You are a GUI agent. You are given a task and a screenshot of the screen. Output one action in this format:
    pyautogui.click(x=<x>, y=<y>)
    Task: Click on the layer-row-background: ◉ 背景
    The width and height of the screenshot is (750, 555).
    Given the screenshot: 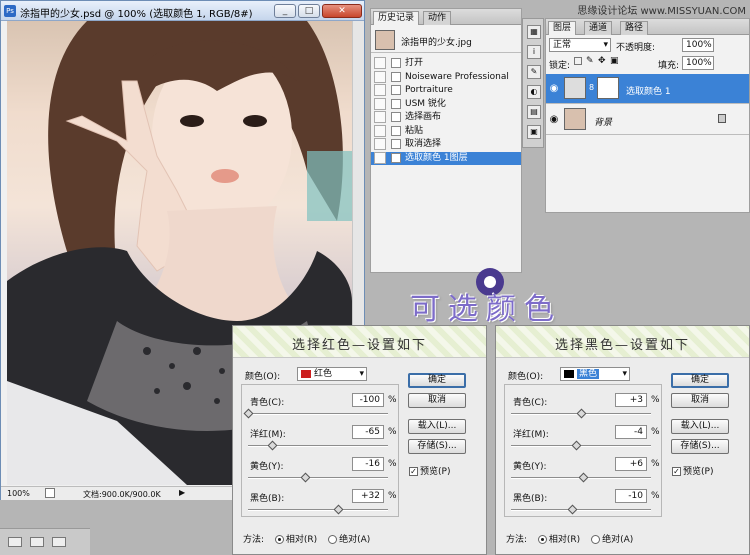 What is the action you would take?
    pyautogui.click(x=647, y=120)
    